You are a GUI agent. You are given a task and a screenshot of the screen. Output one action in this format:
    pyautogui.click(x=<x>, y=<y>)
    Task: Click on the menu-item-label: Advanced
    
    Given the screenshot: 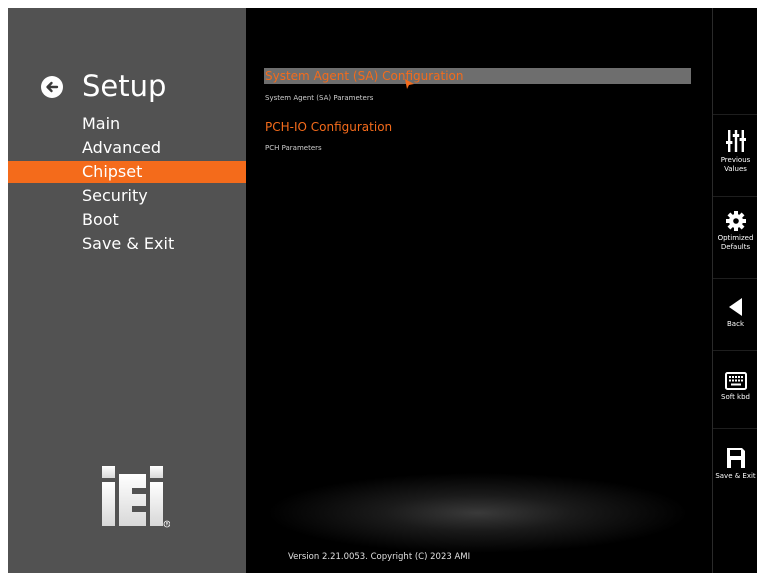 What is the action you would take?
    pyautogui.click(x=122, y=147)
    